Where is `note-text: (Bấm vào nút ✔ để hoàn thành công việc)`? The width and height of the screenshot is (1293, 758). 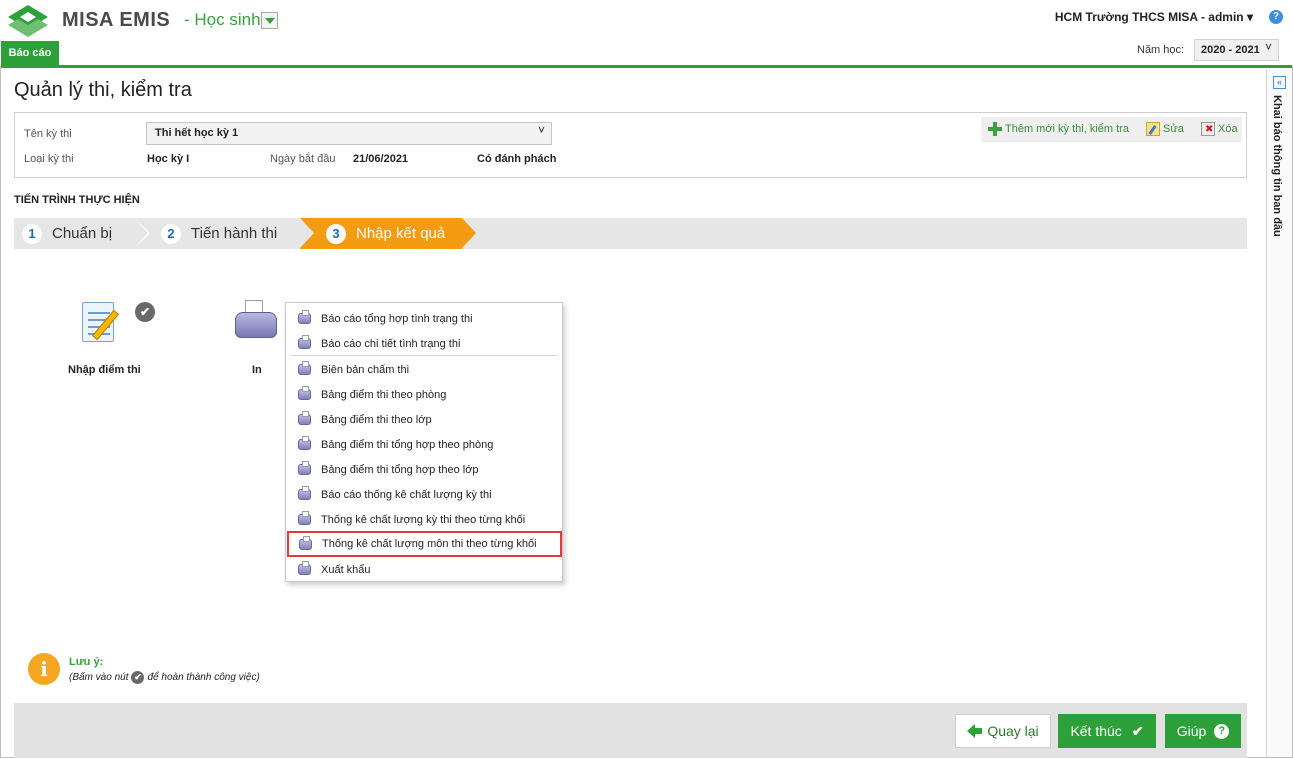
note-text: (Bấm vào nút ✔ để hoàn thành công việc) is located at coordinates (164, 677).